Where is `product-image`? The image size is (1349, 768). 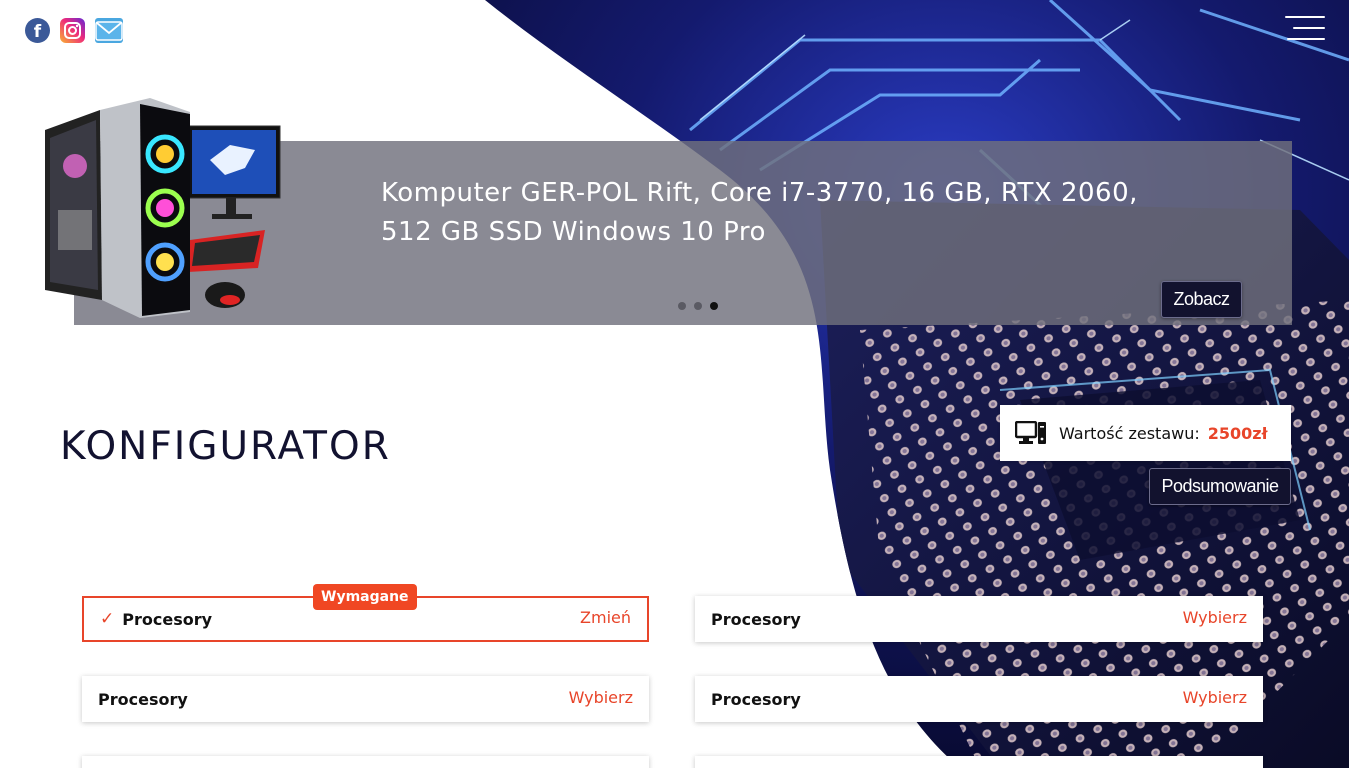 product-image is located at coordinates (163, 208).